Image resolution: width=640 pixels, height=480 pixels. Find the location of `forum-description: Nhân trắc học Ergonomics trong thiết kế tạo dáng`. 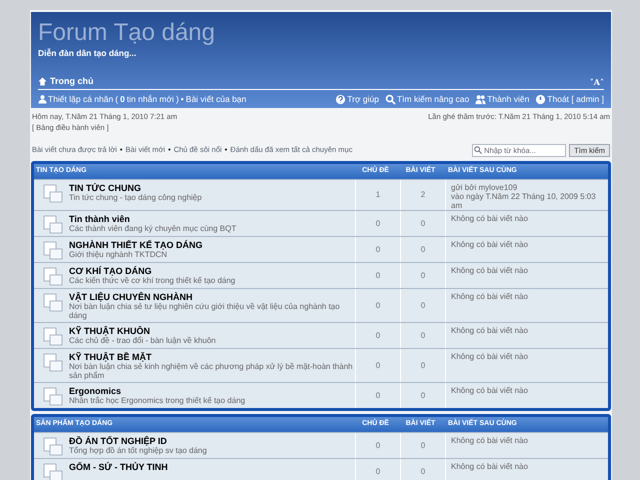

forum-description: Nhân trắc học Ergonomics trong thiết kế tạo dáng is located at coordinates (157, 400).